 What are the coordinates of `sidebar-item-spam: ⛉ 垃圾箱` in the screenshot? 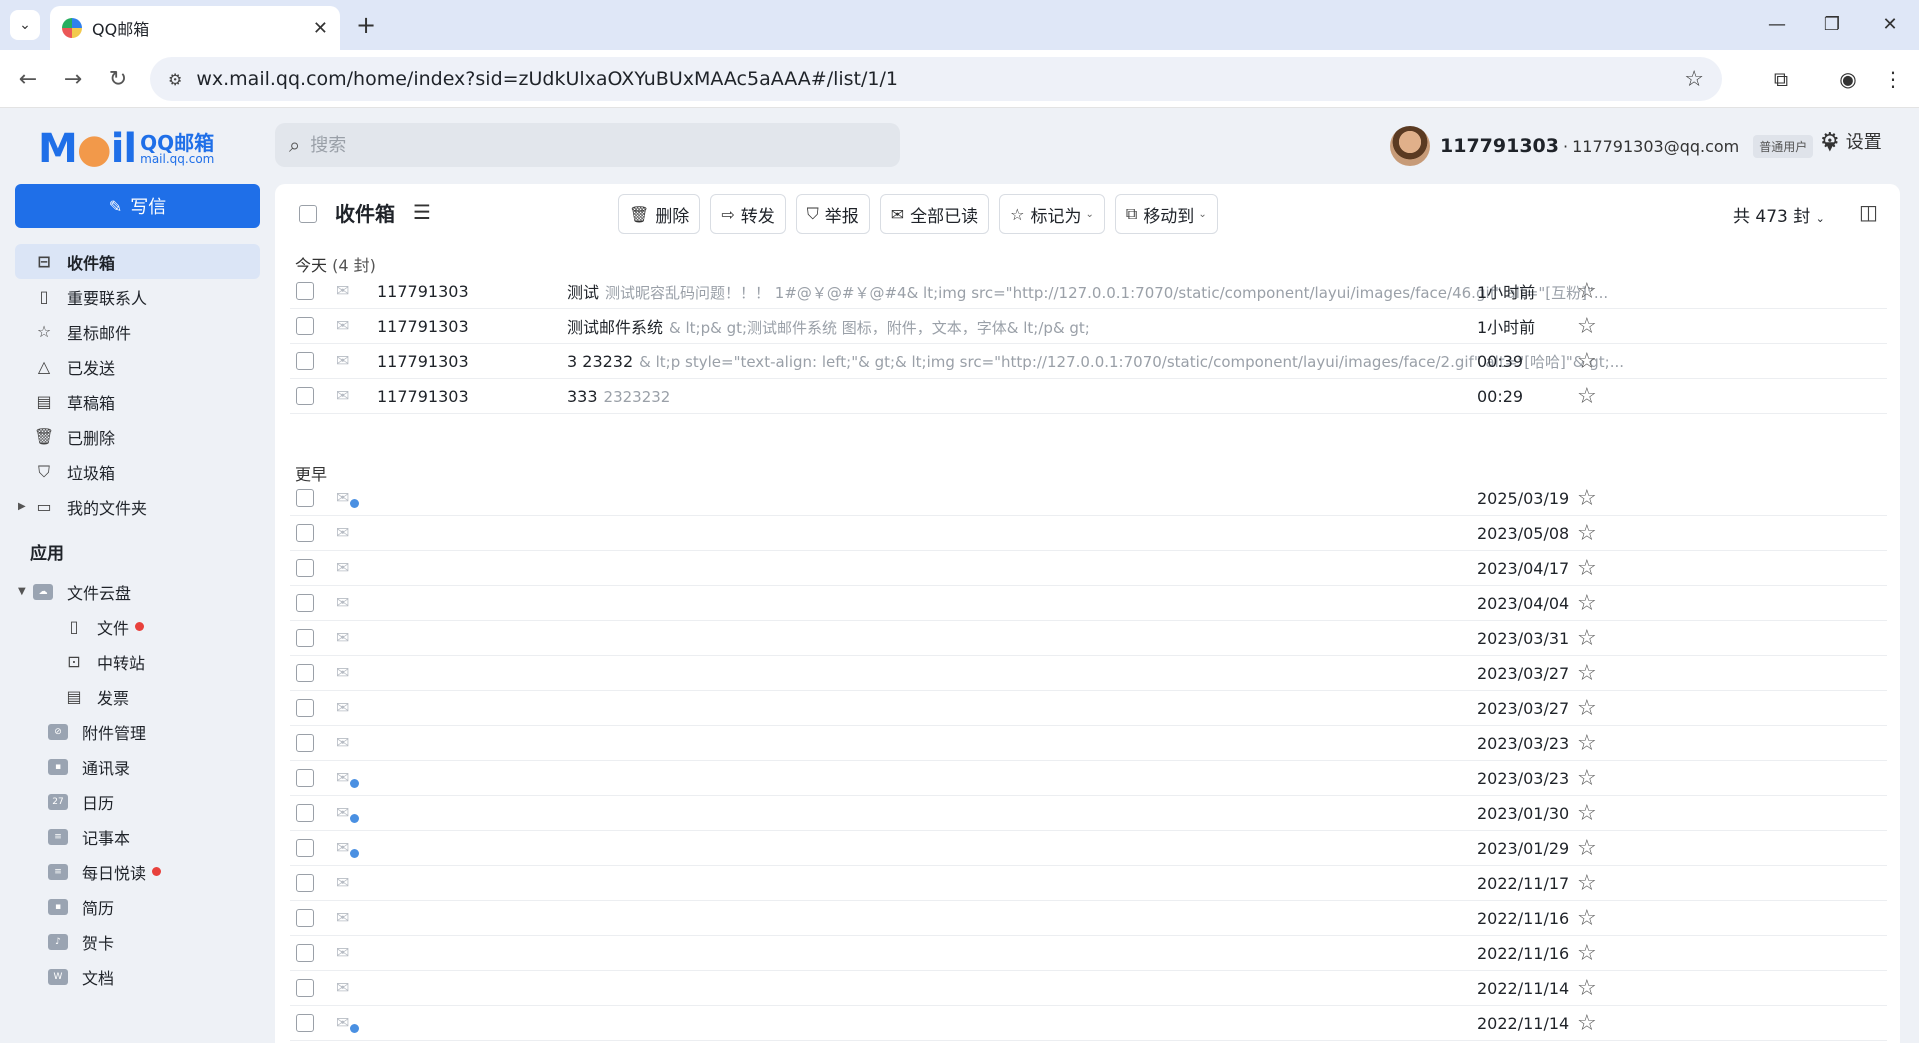 It's located at (137, 471).